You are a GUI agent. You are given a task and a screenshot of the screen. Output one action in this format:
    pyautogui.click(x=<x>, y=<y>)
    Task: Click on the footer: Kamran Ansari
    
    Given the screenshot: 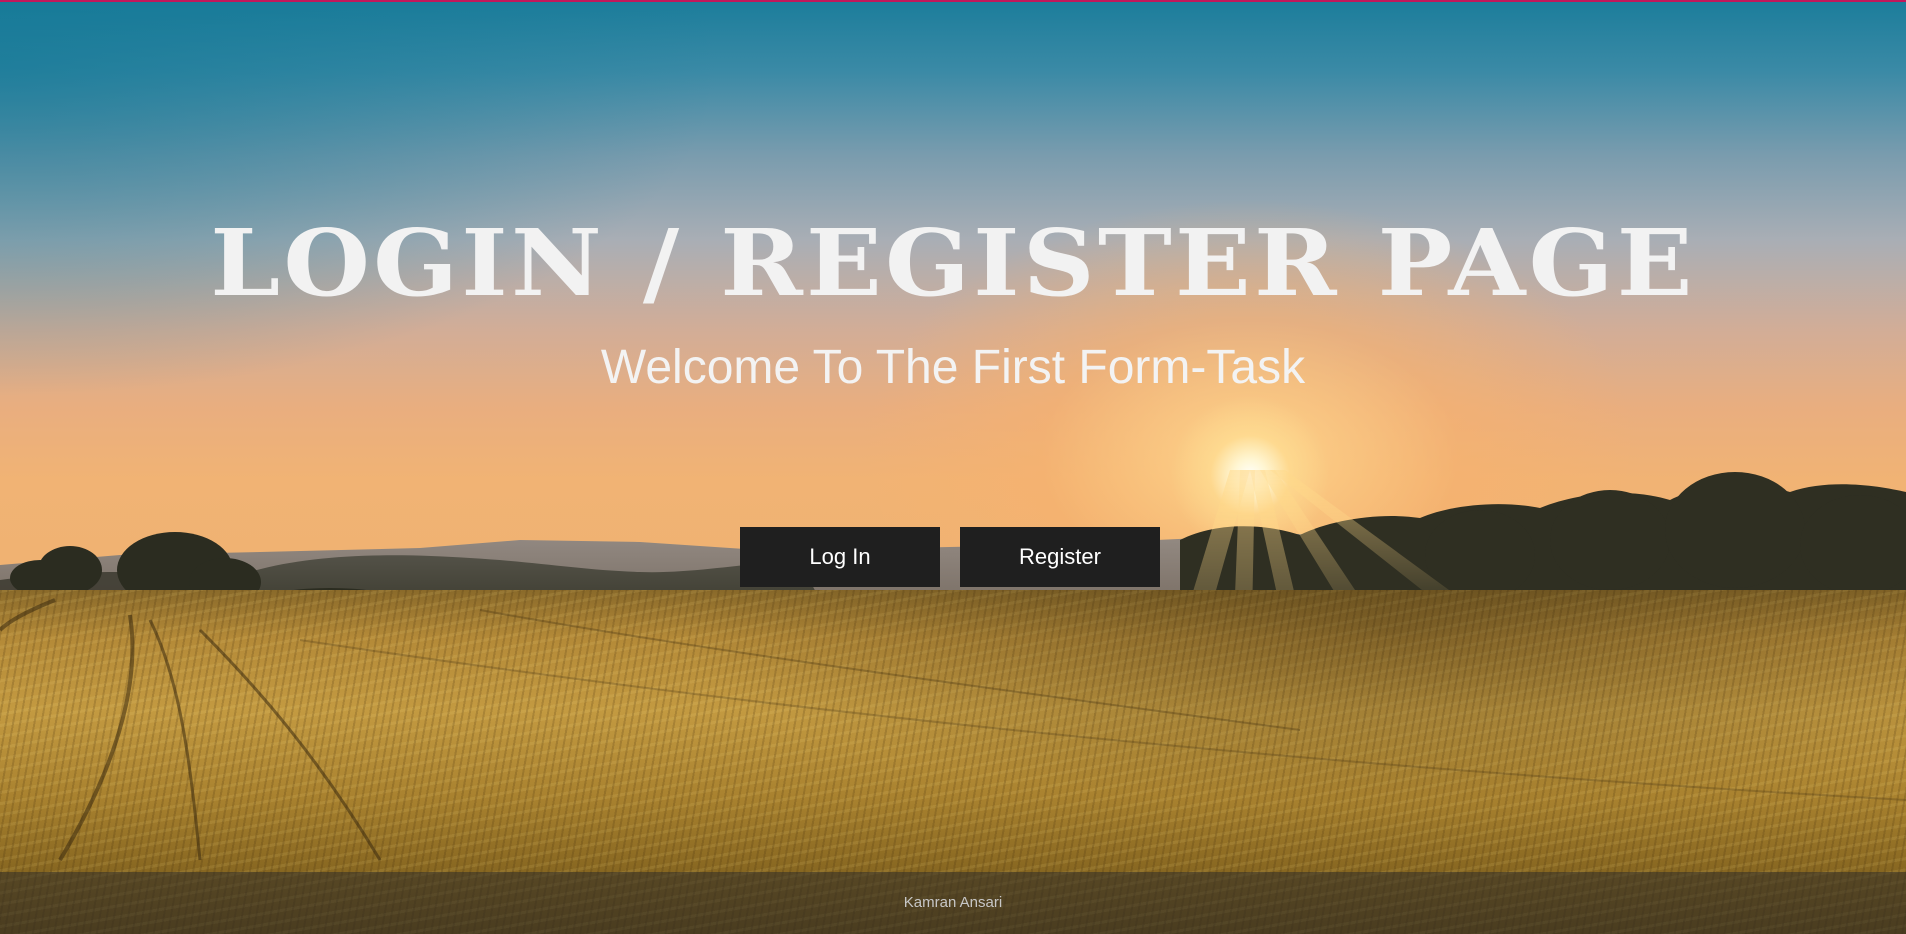 What is the action you would take?
    pyautogui.click(x=953, y=903)
    